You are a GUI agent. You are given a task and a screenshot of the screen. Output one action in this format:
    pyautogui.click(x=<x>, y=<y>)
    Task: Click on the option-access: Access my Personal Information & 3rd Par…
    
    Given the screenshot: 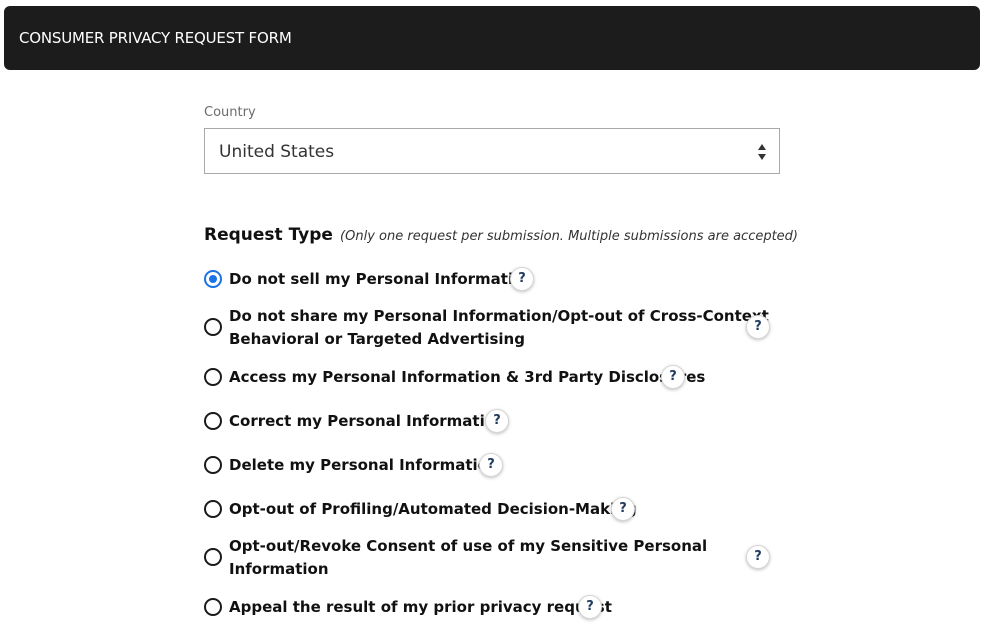 What is the action you would take?
    pyautogui.click(x=494, y=377)
    